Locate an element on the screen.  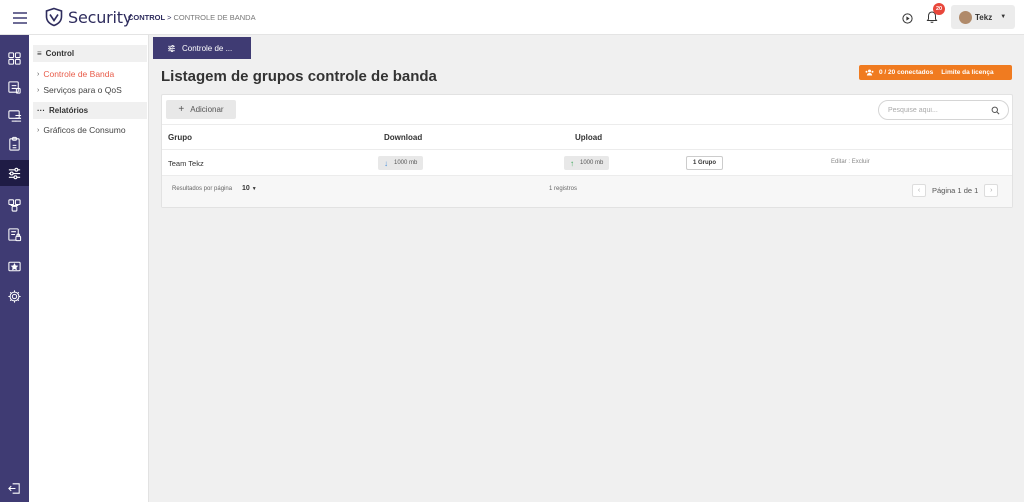
sidebar-item-label: Gráficos de Consumo is located at coordinates (84, 130).